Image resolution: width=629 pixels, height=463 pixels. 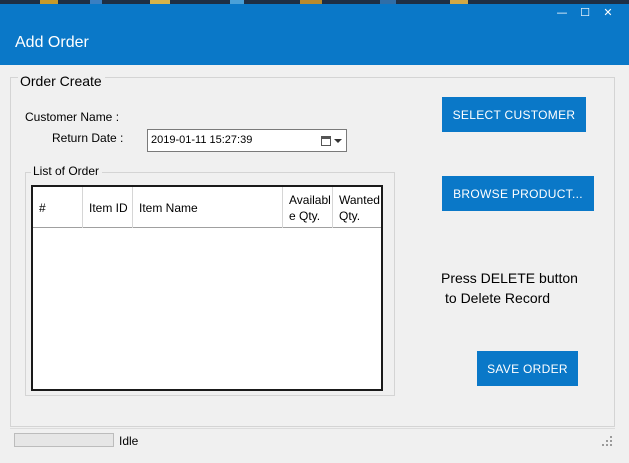 I want to click on return-date-value: 2019-01-11 15:27:39, so click(x=201, y=140).